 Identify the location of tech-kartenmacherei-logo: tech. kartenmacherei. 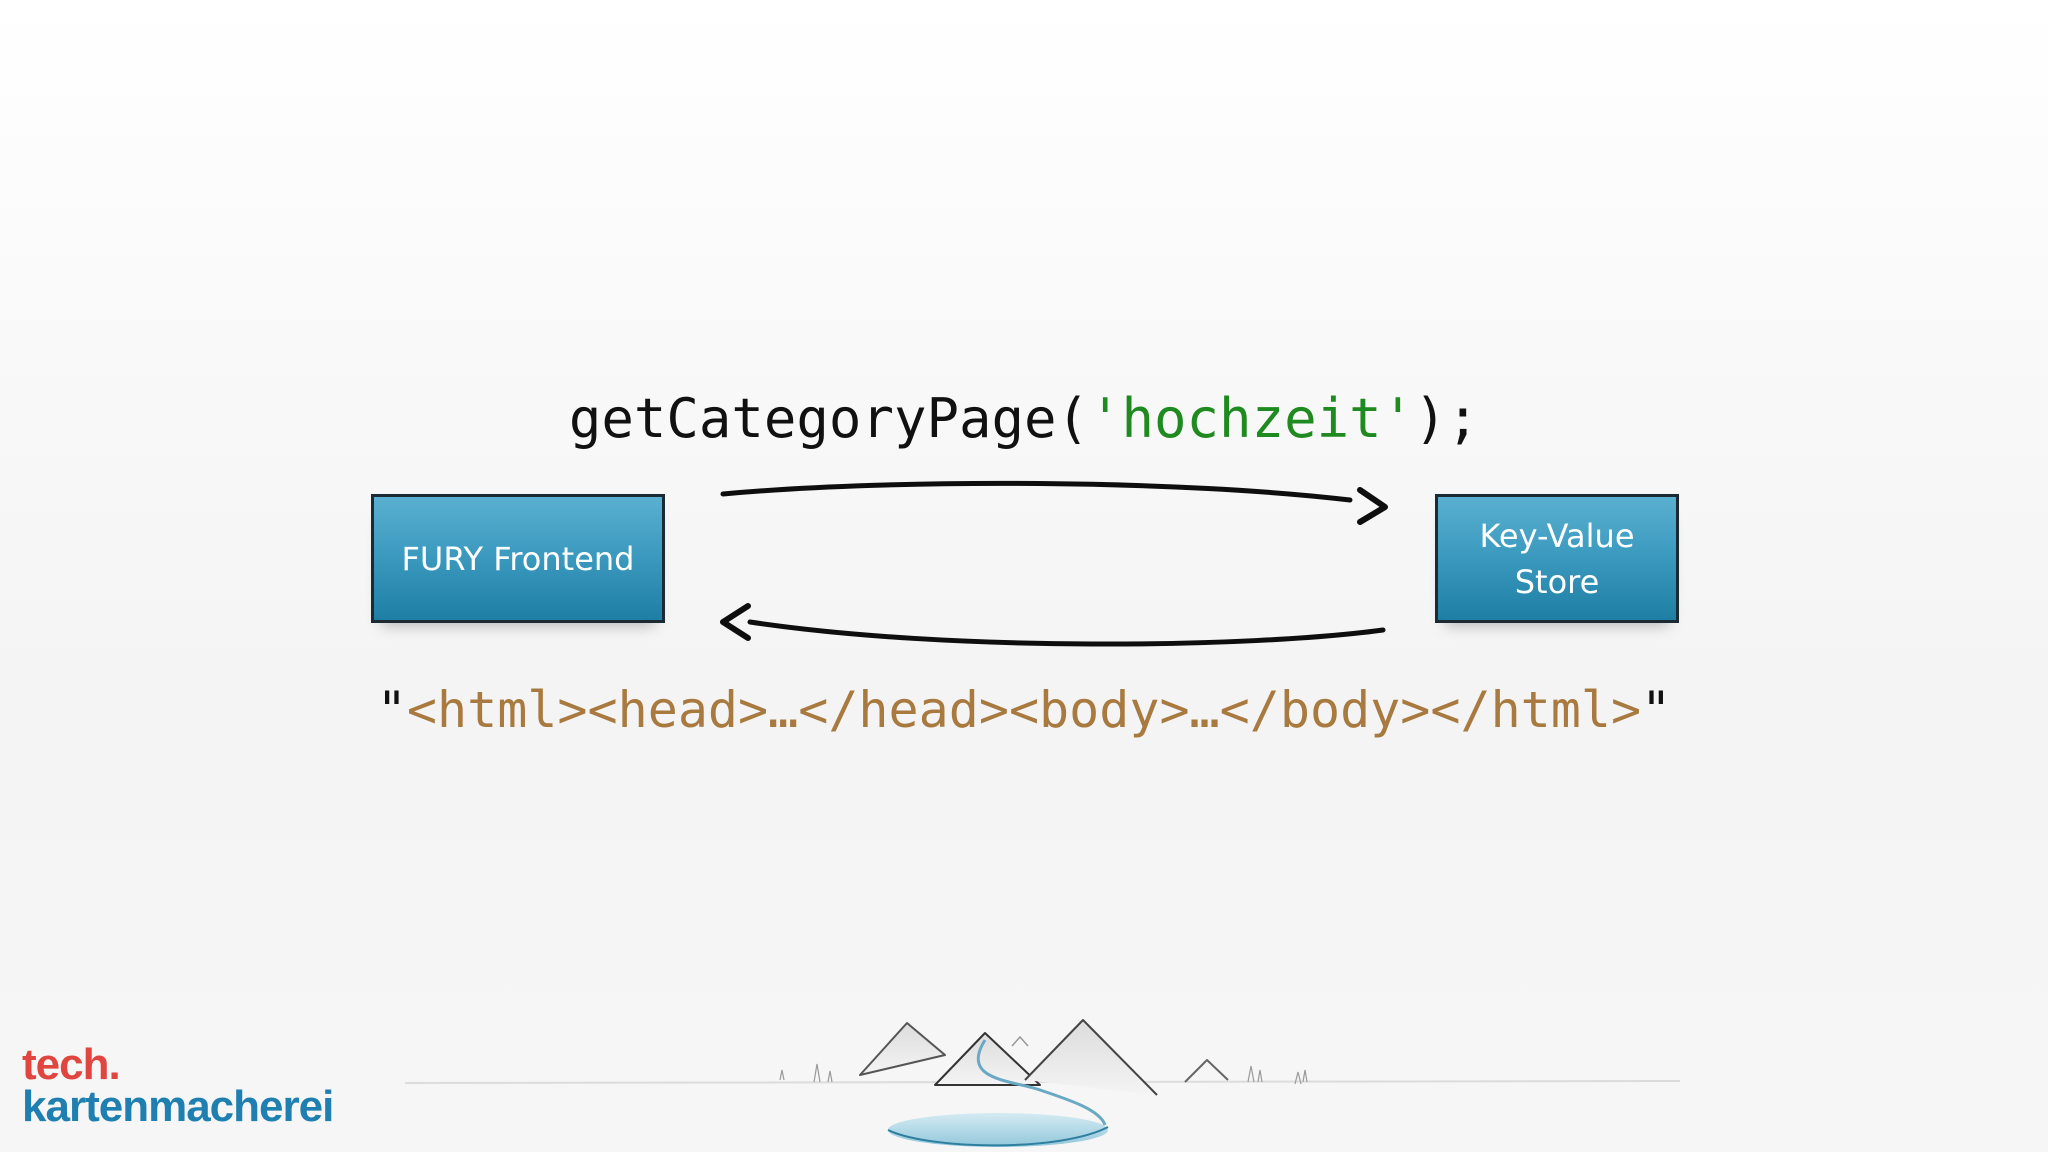
(178, 1085).